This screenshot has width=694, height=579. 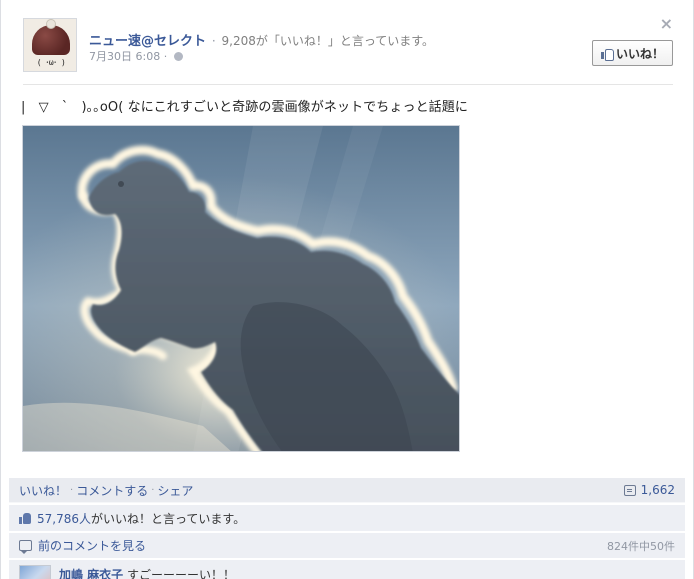 I want to click on comment-count-link: 1,662, so click(x=649, y=490).